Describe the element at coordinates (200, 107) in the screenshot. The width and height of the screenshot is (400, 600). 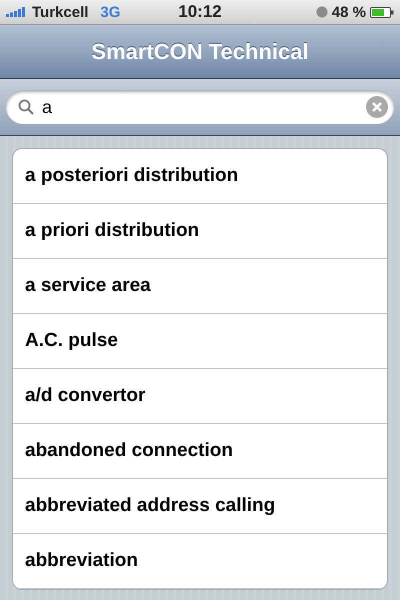
I see `search-field: a` at that location.